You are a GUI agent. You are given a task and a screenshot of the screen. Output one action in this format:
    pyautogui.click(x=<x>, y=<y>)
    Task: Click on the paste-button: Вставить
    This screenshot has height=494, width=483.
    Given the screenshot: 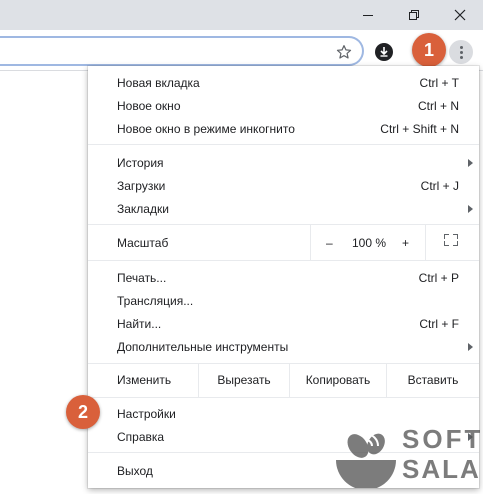 What is the action you would take?
    pyautogui.click(x=433, y=384)
    